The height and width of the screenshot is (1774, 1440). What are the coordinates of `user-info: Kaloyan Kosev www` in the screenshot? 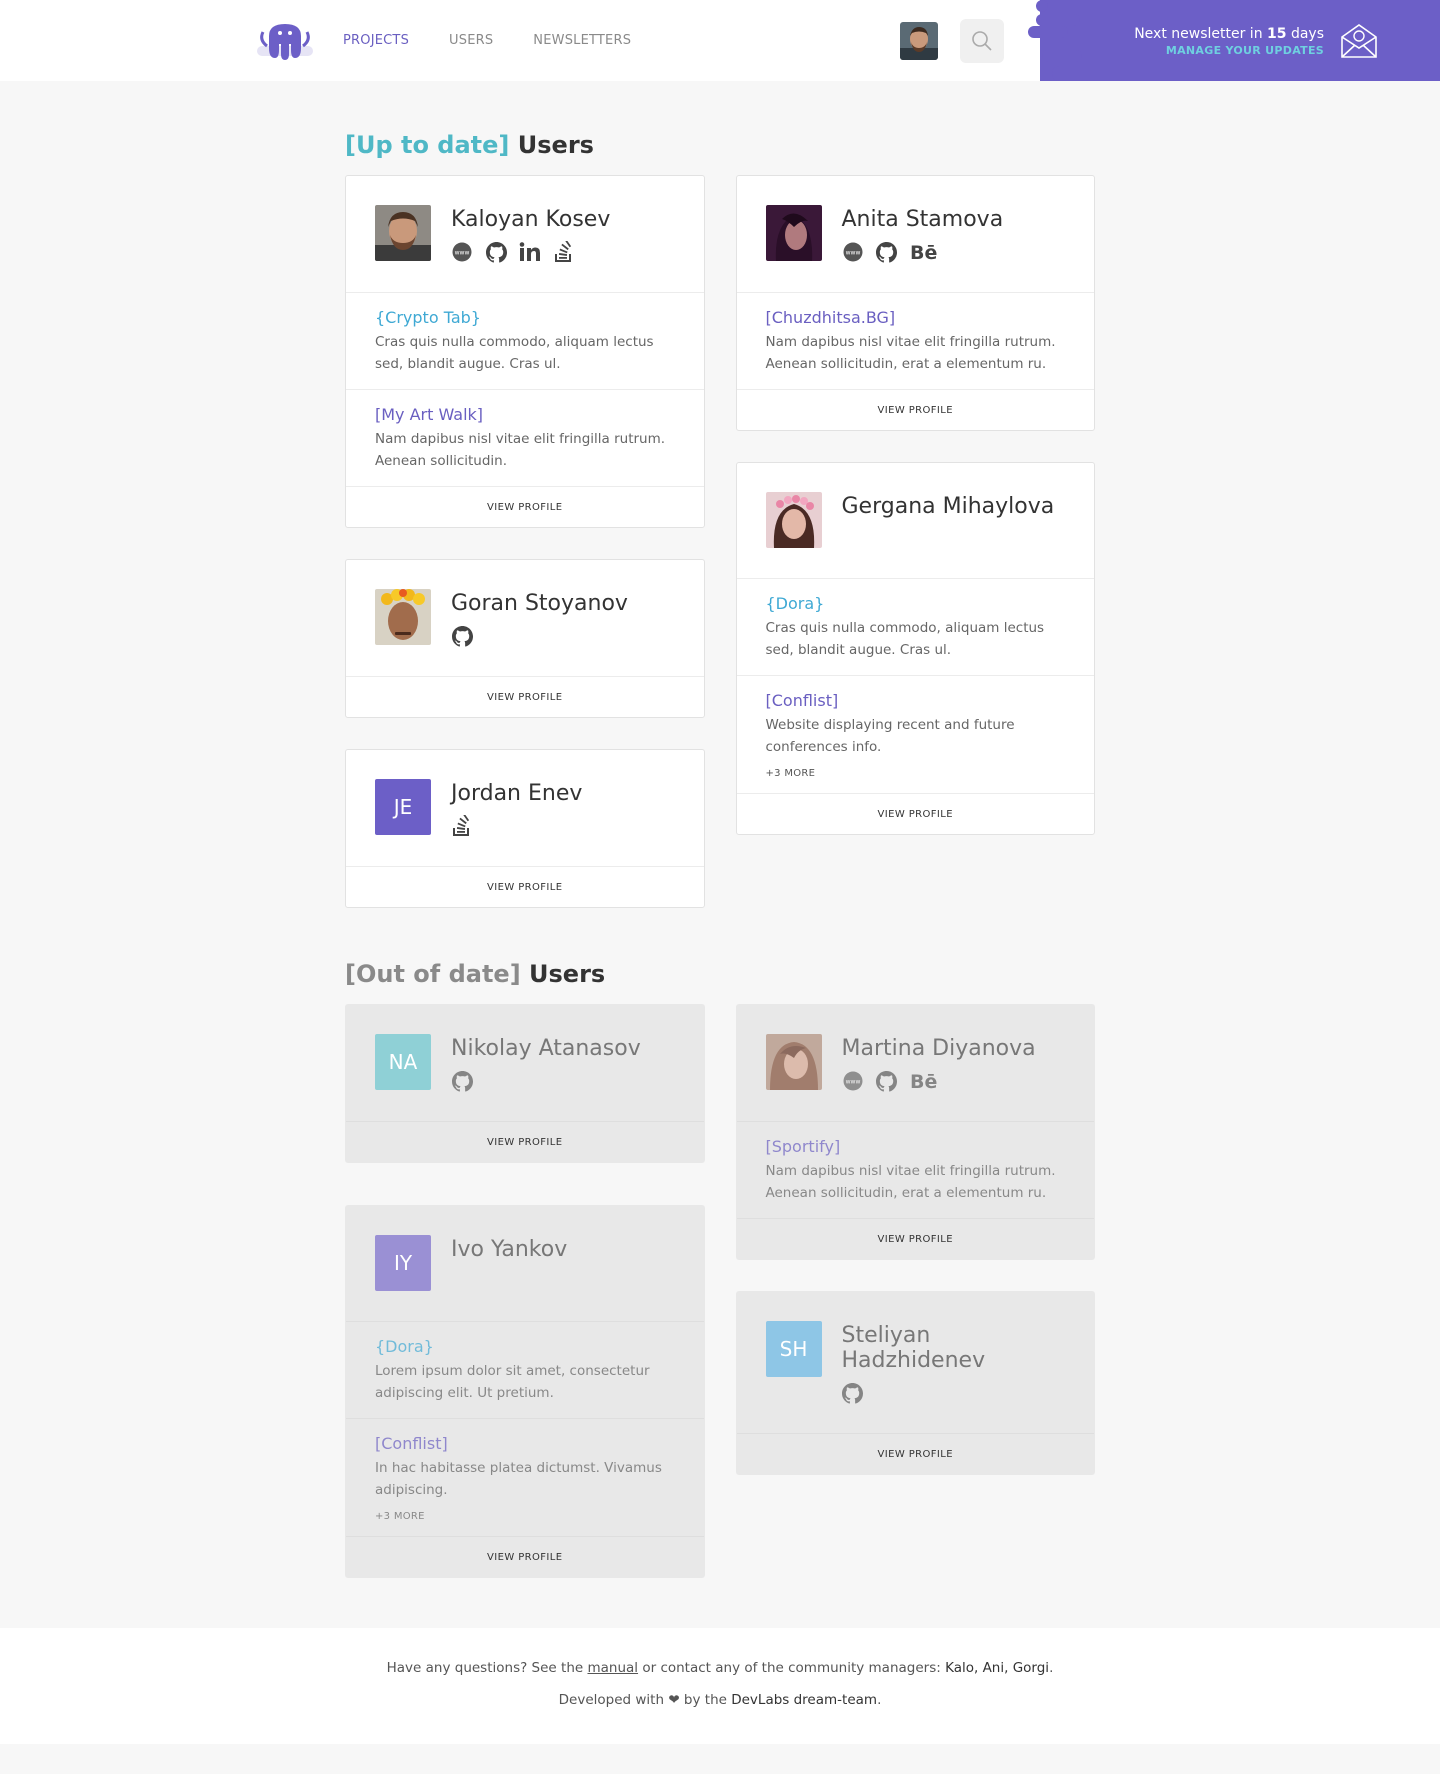 It's located at (530, 234).